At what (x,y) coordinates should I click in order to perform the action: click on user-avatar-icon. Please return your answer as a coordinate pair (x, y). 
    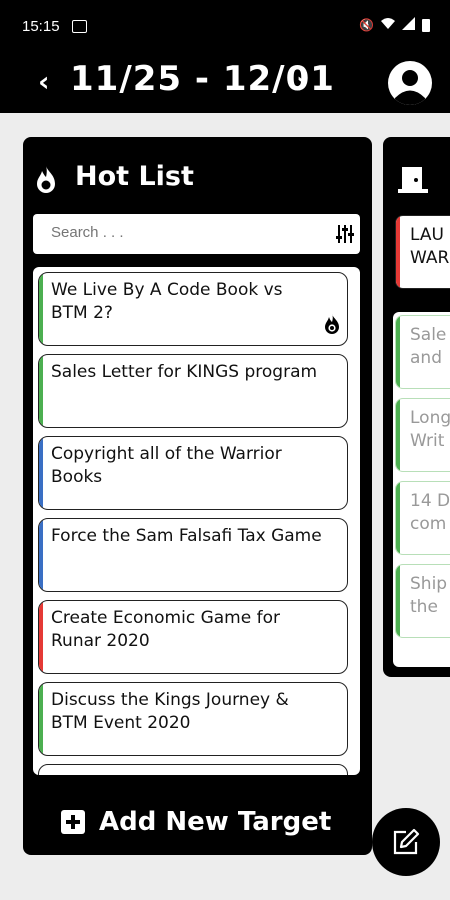
    Looking at the image, I should click on (410, 83).